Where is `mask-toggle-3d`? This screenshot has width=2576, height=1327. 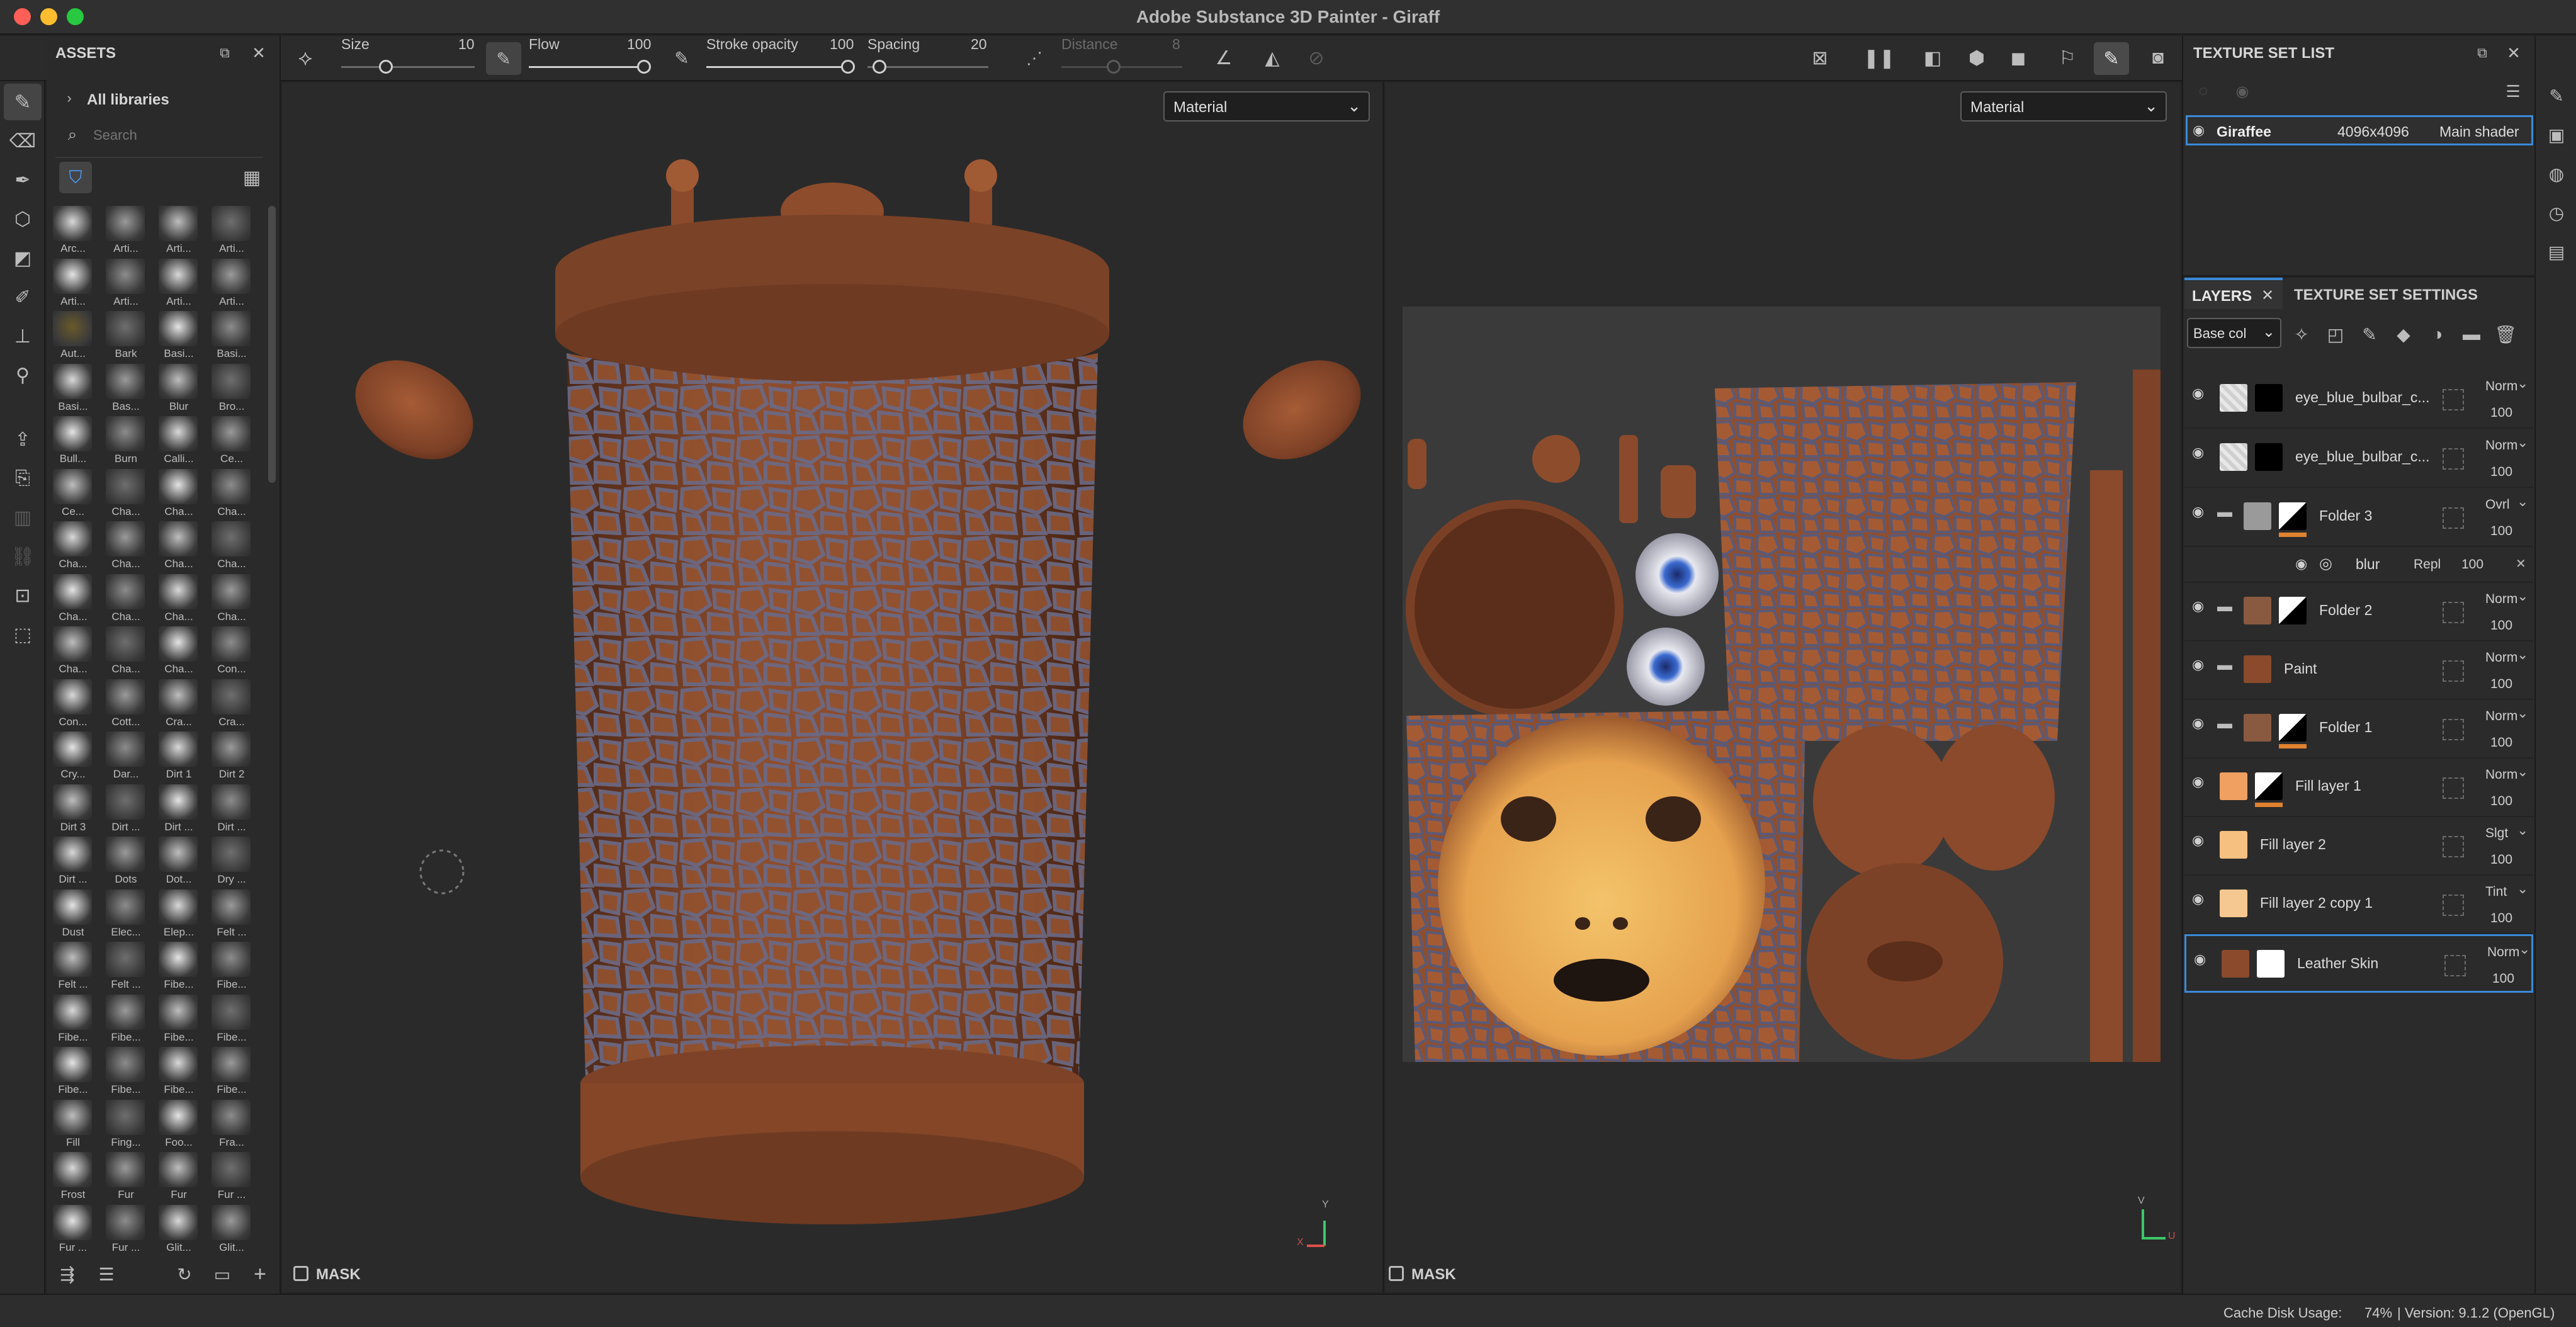
mask-toggle-3d is located at coordinates (300, 1273).